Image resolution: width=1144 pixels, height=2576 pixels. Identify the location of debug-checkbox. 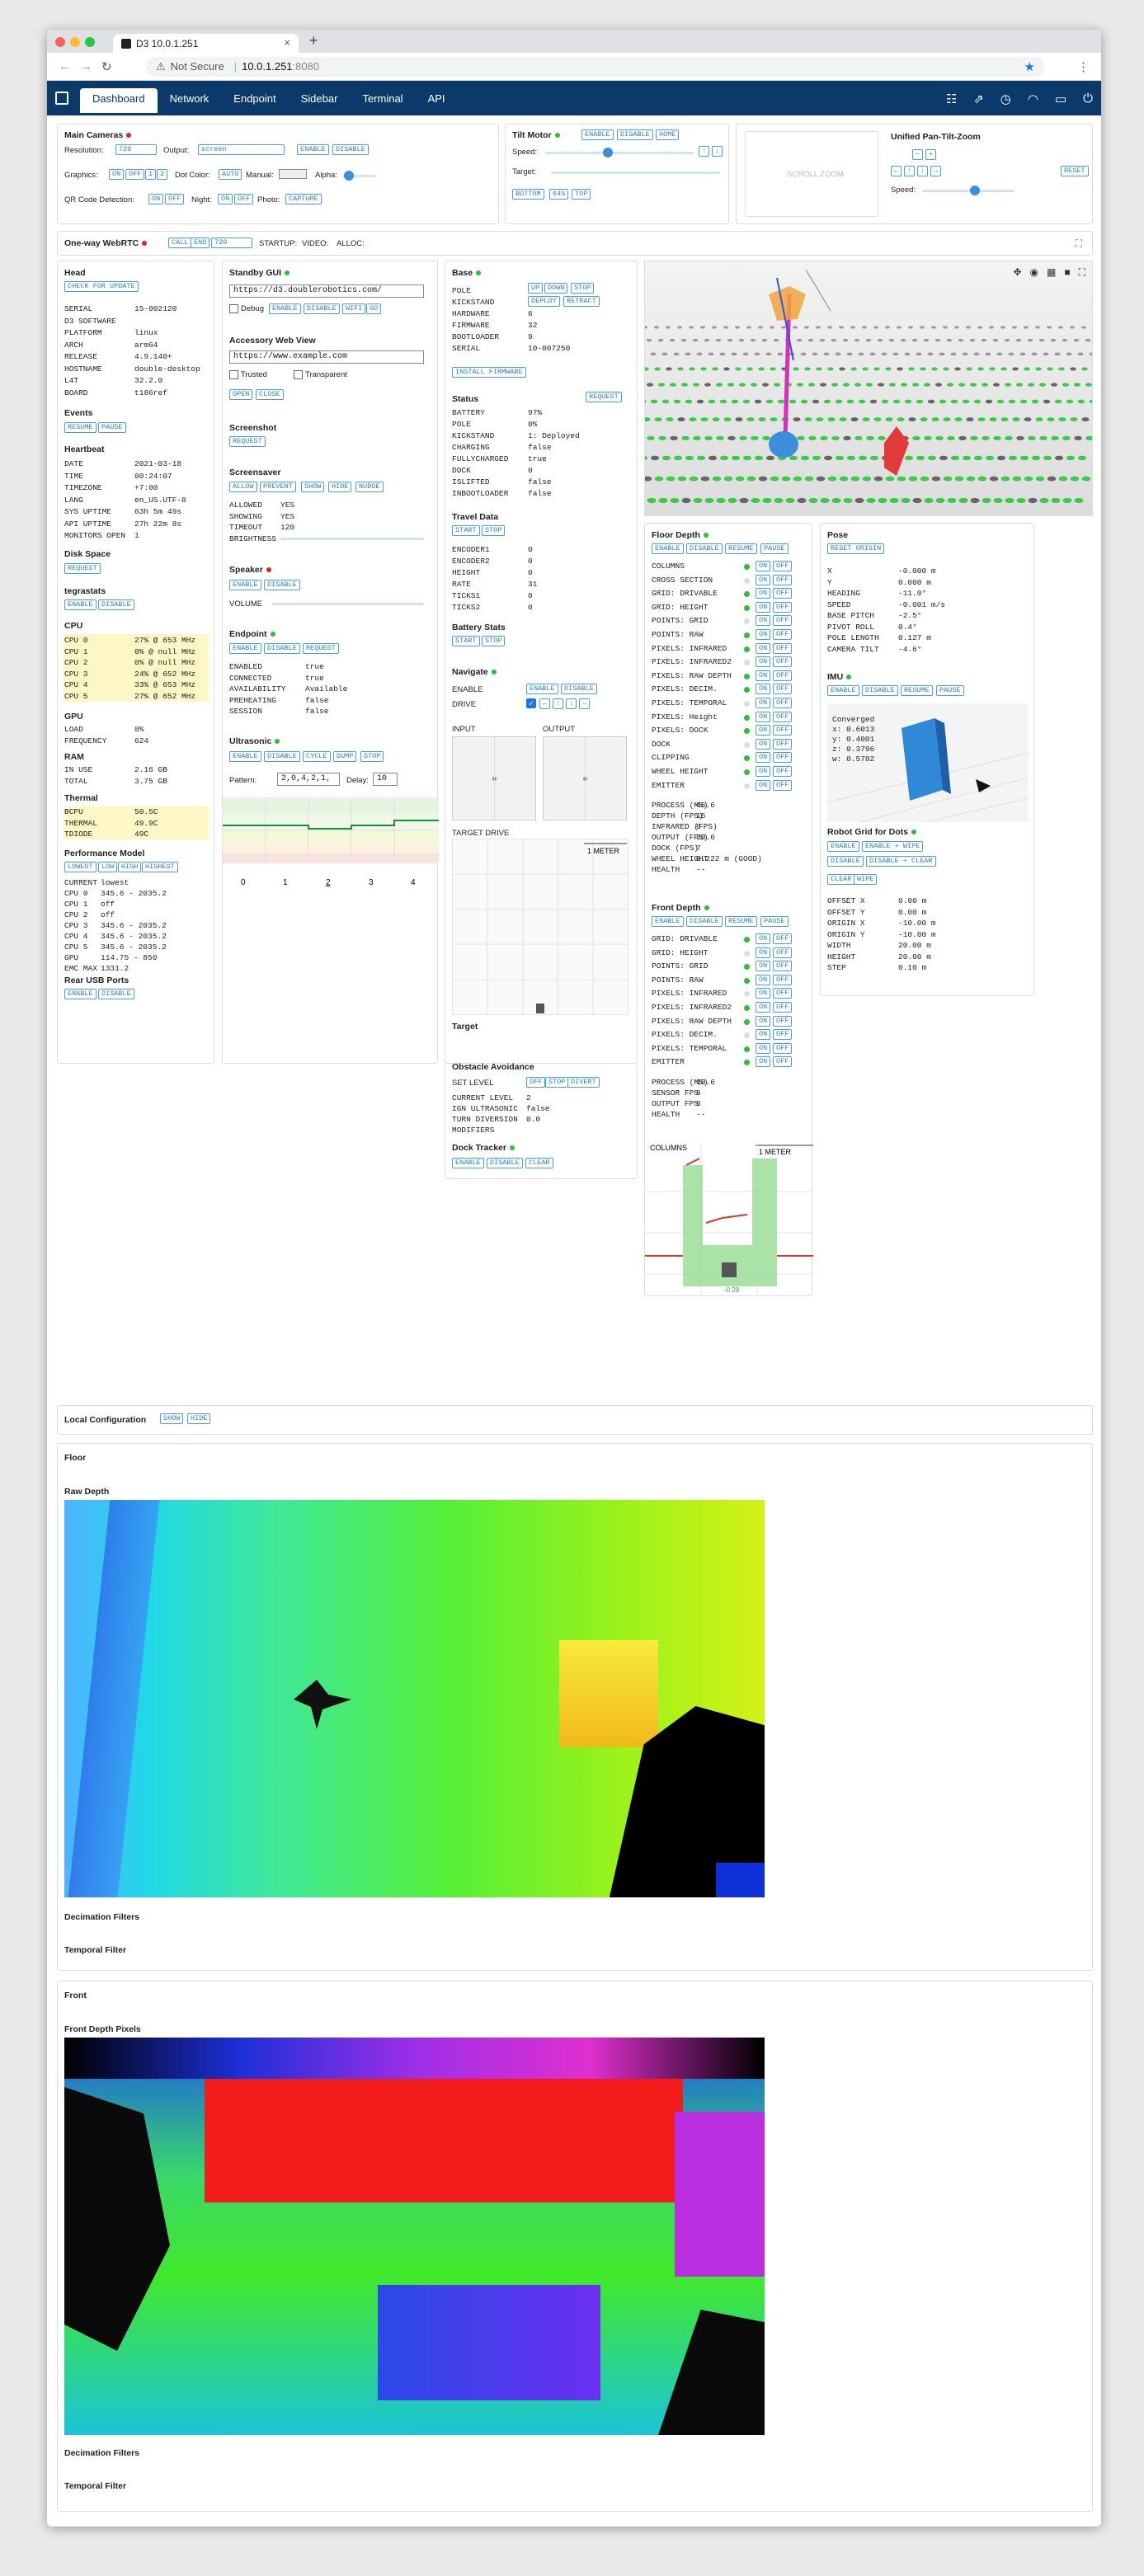
(234, 308).